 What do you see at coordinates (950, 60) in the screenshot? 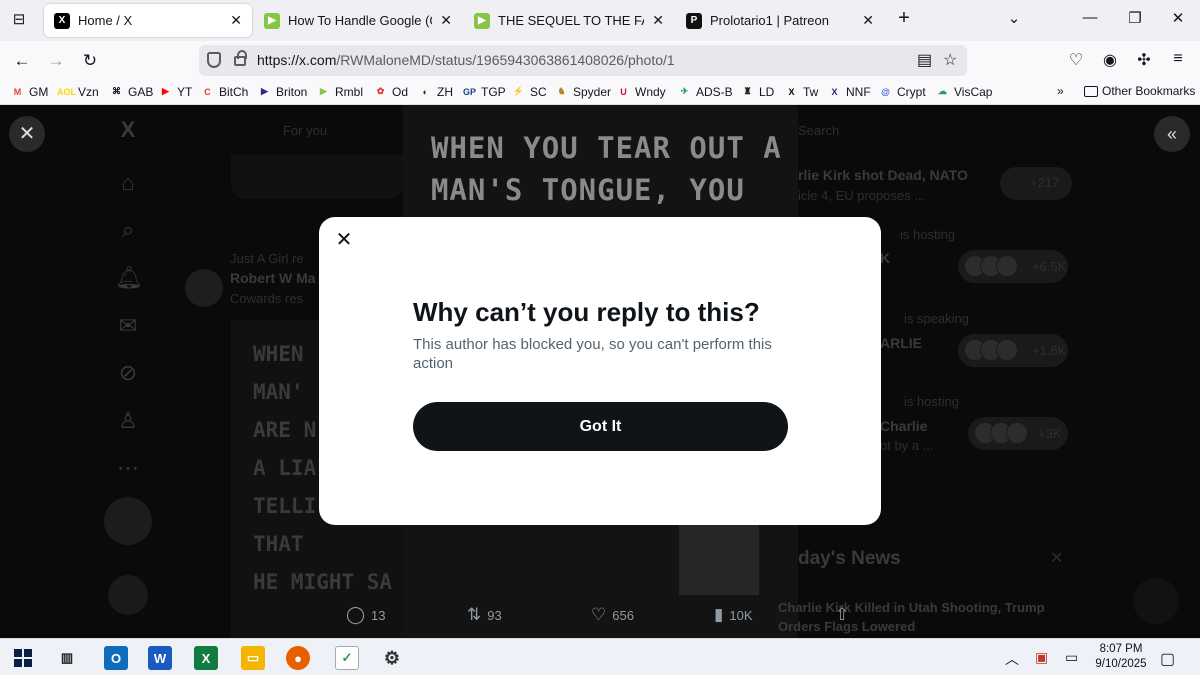
I see `bookmark-star-icon: ☆` at bounding box center [950, 60].